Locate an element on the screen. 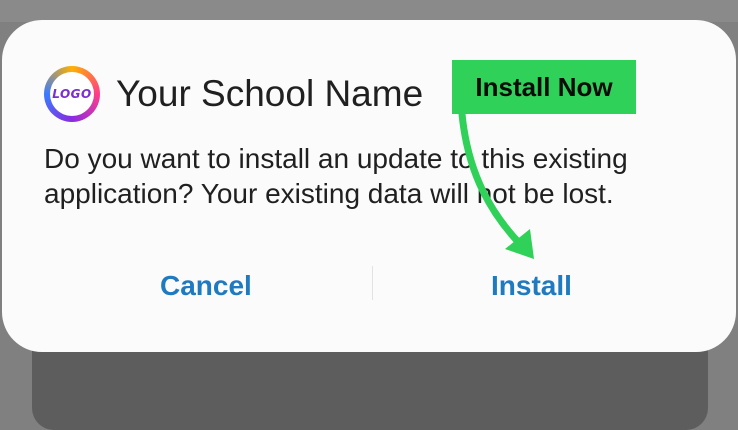  curved-arrow-icon is located at coordinates (496, 184).